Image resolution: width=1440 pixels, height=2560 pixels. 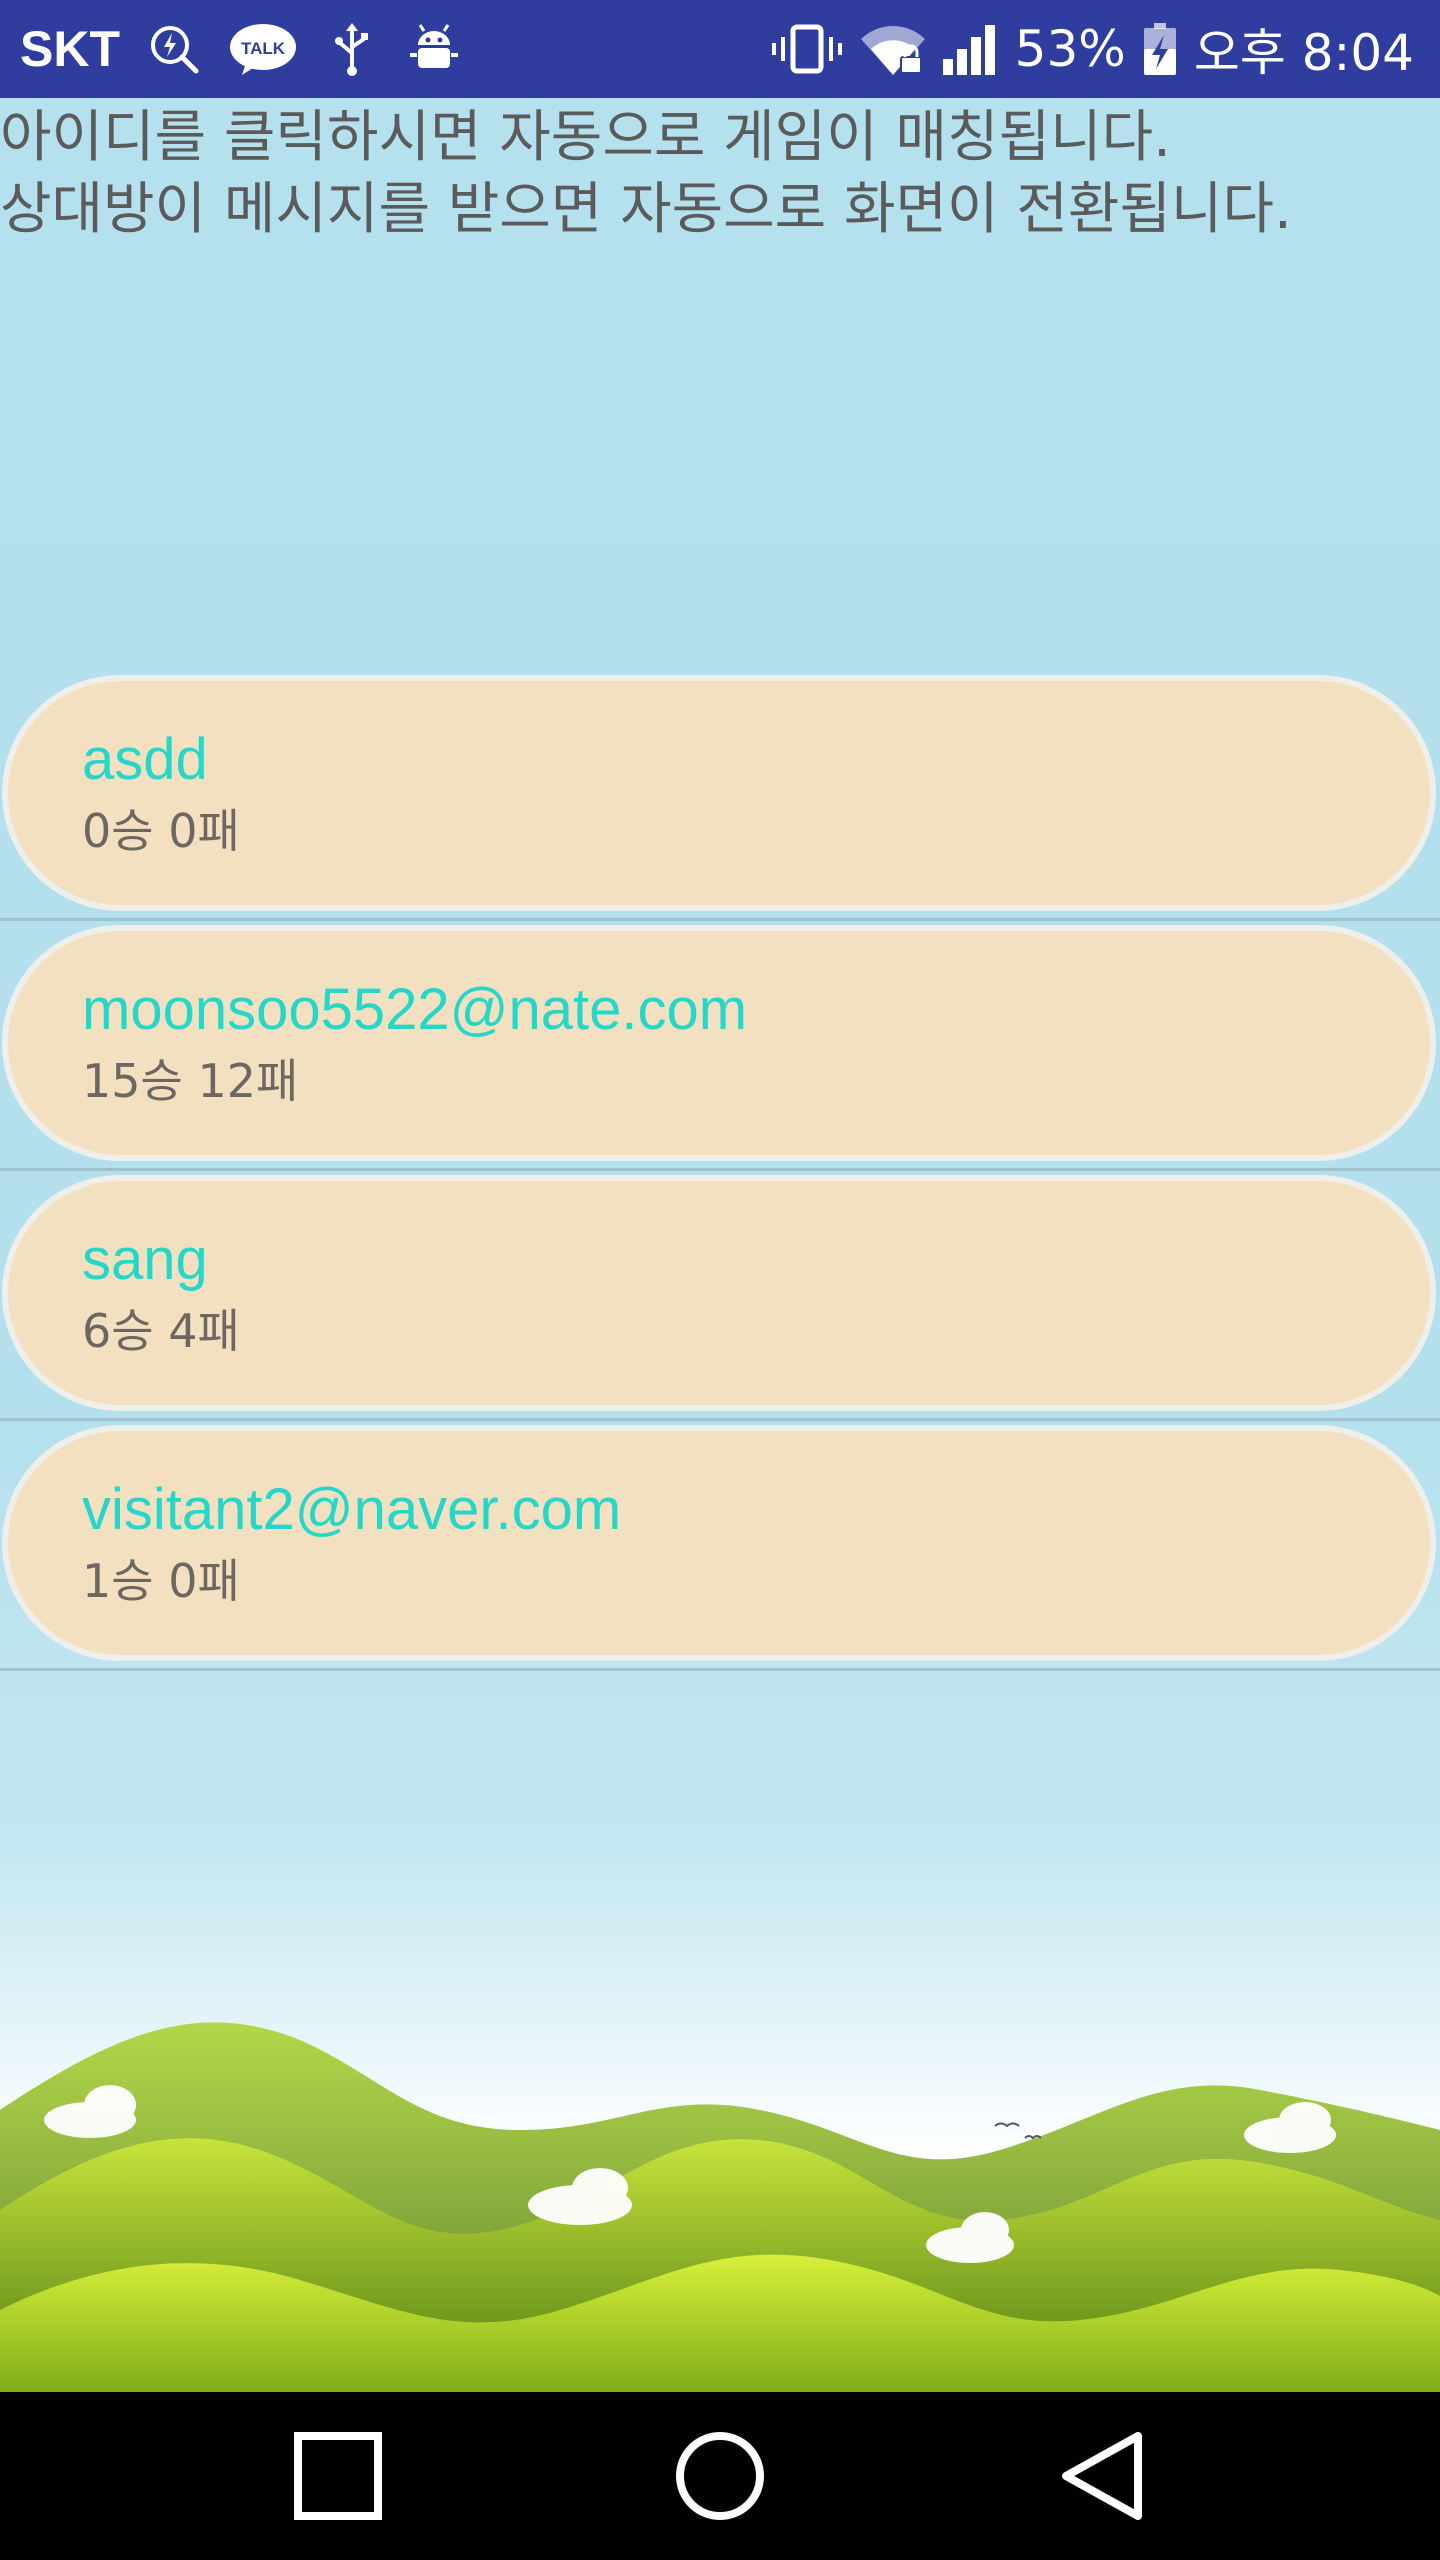 What do you see at coordinates (720, 49) in the screenshot?
I see `status-bar: SKT TALK 53% 오후 8:04` at bounding box center [720, 49].